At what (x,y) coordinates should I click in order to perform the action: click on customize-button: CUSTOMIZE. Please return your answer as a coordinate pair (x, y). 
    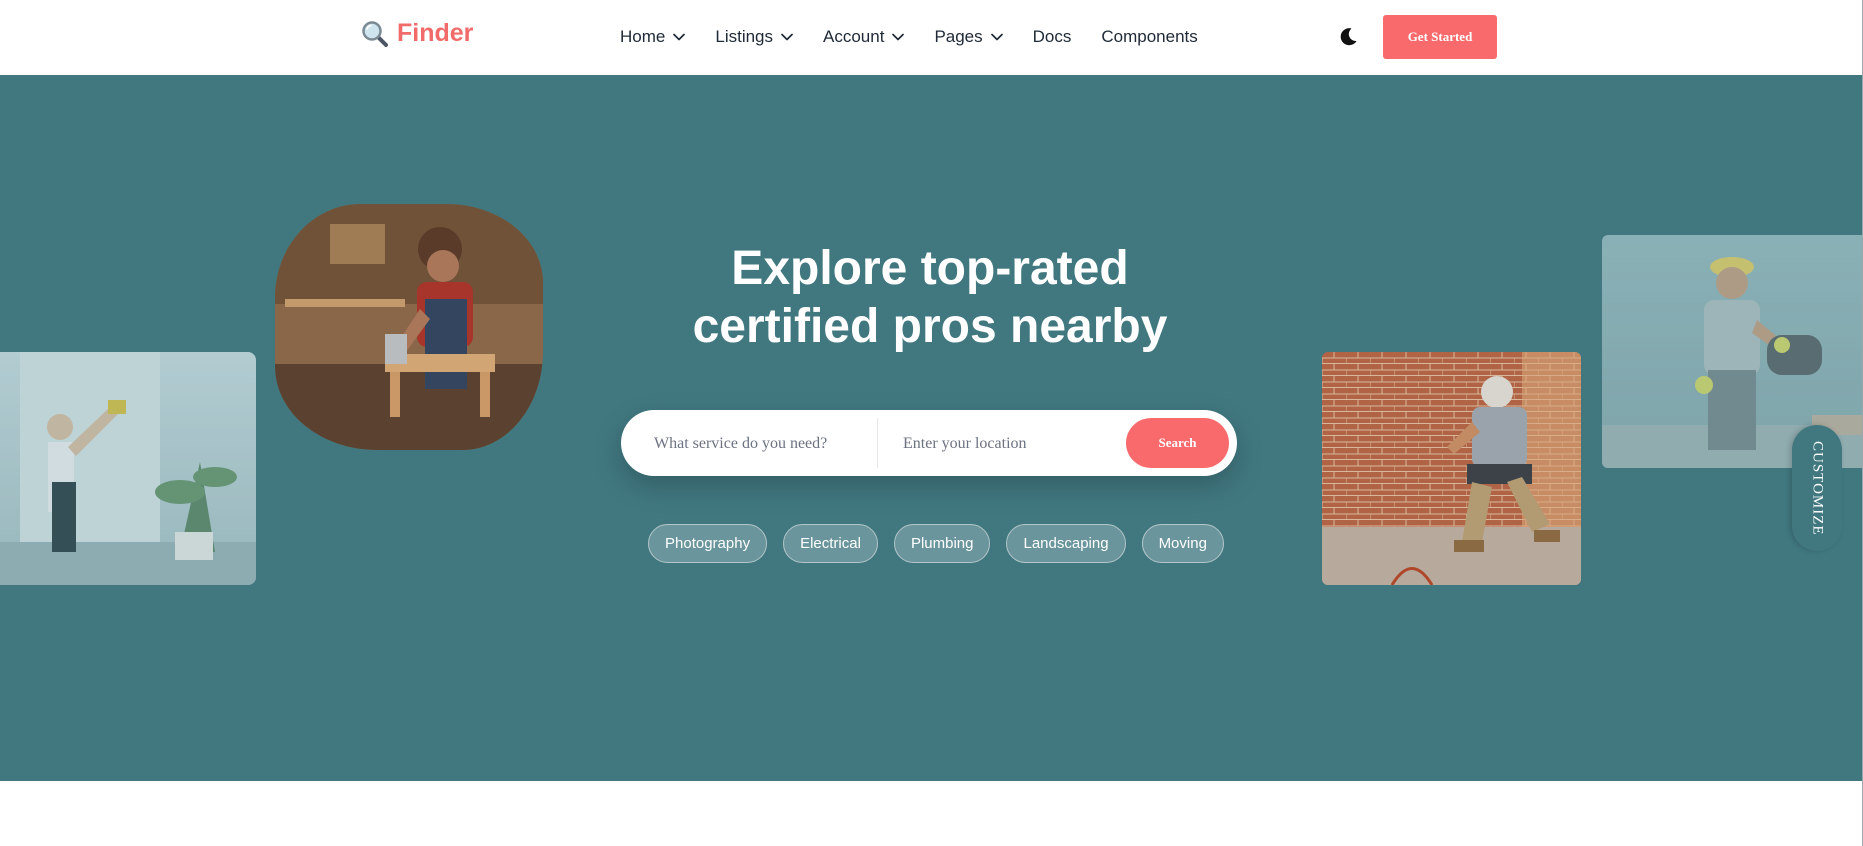
    Looking at the image, I should click on (1817, 488).